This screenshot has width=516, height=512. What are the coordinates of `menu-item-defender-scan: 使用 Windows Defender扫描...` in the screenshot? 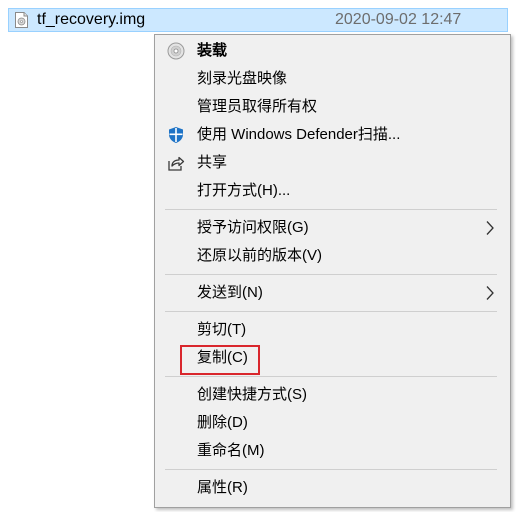 It's located at (332, 135).